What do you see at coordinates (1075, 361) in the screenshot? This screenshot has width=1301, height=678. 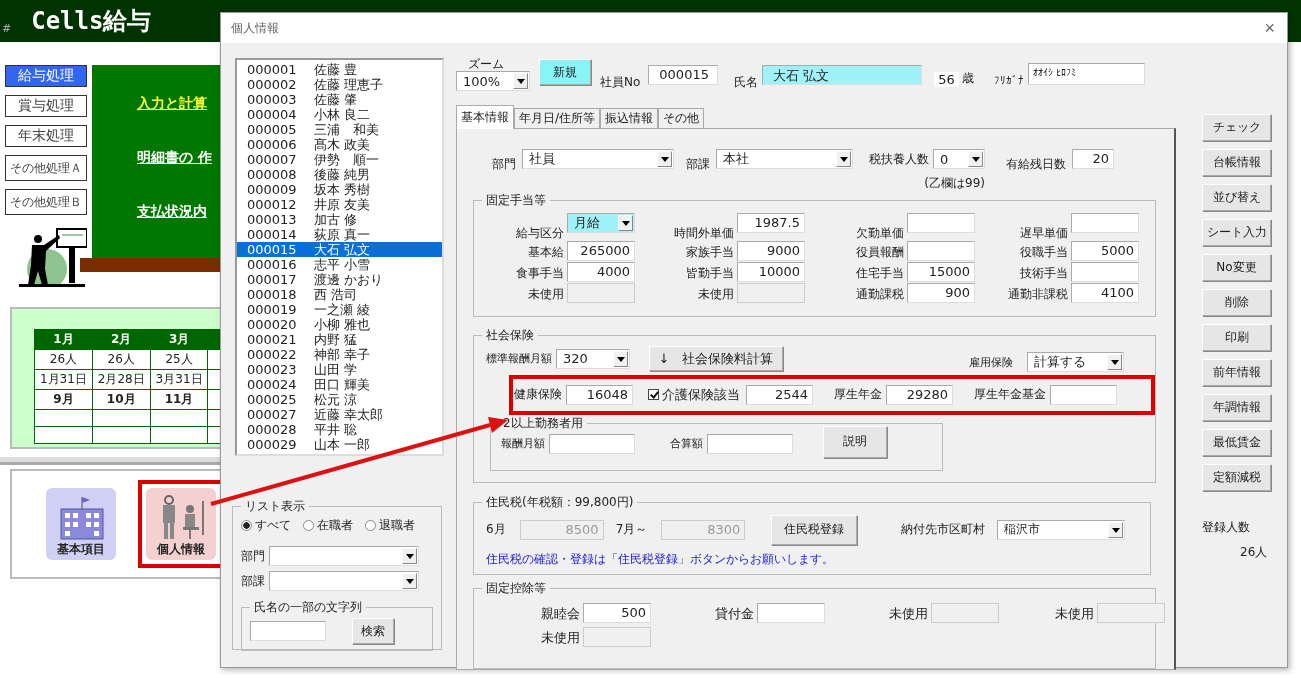 I see `dropdown: 計算する` at bounding box center [1075, 361].